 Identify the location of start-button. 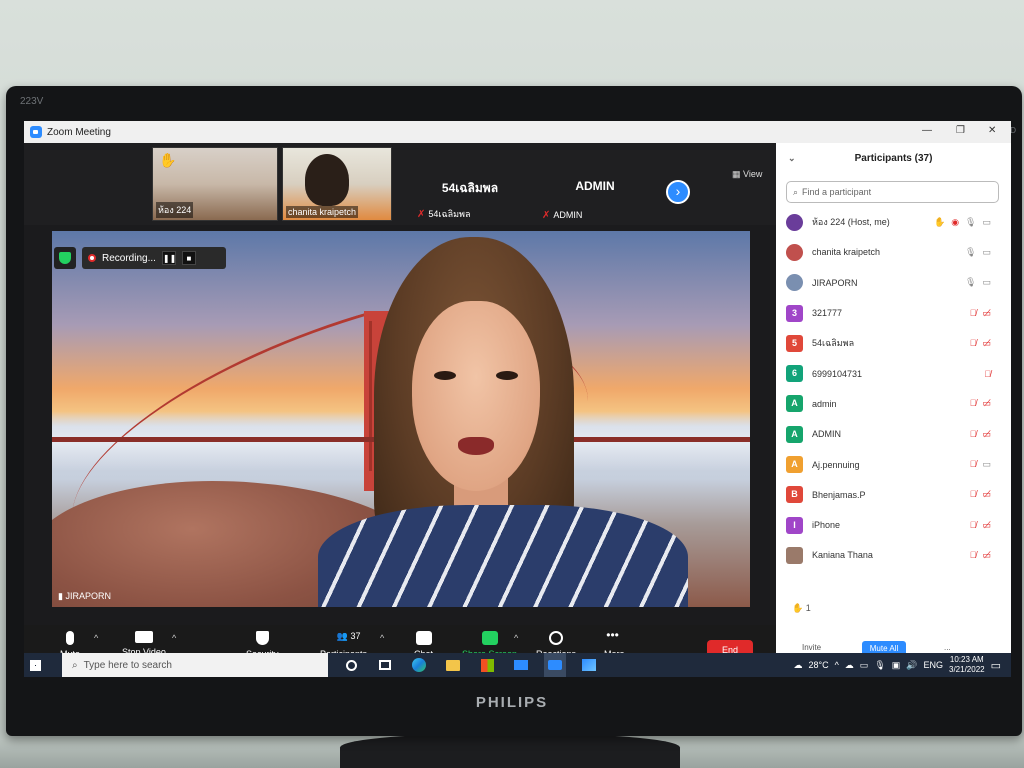
(35, 665).